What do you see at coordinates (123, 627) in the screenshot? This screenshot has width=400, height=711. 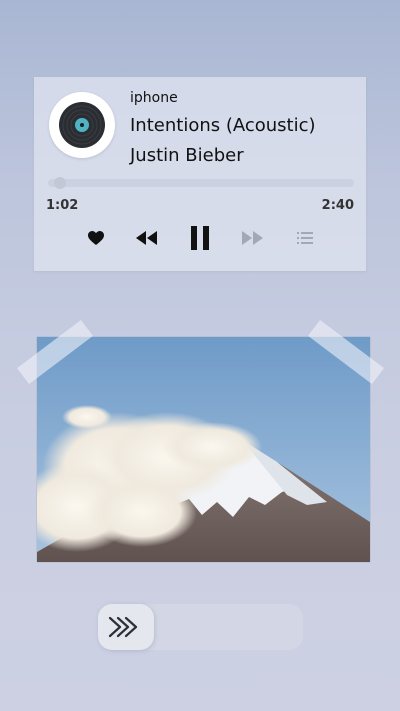 I see `double-chevron-right-icon` at bounding box center [123, 627].